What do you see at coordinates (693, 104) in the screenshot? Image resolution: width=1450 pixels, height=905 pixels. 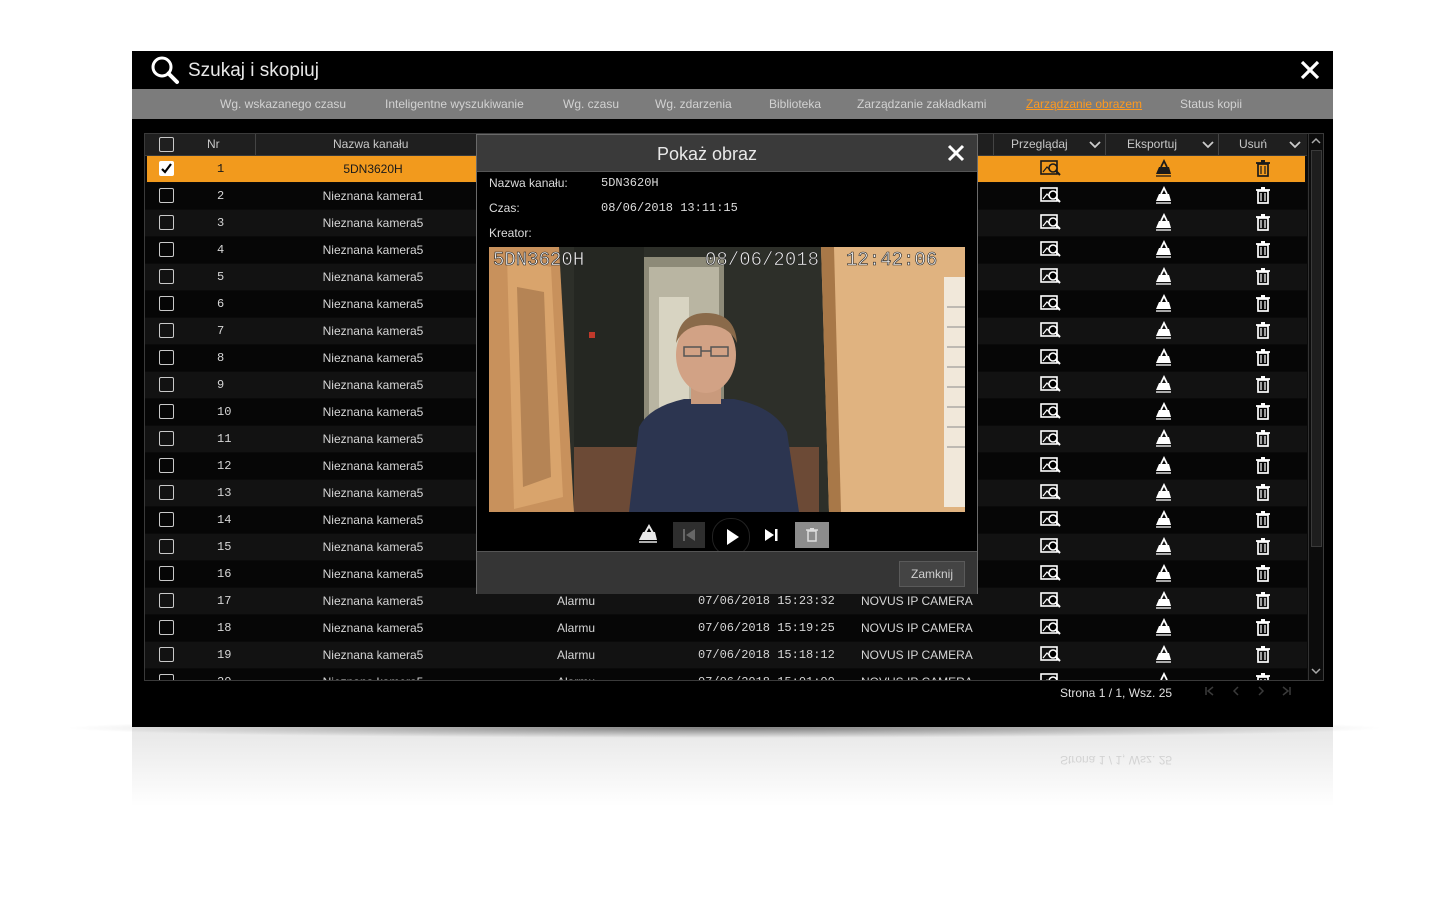 I see `tab-wg-zdarzenia: Wg. zdarzenia` at bounding box center [693, 104].